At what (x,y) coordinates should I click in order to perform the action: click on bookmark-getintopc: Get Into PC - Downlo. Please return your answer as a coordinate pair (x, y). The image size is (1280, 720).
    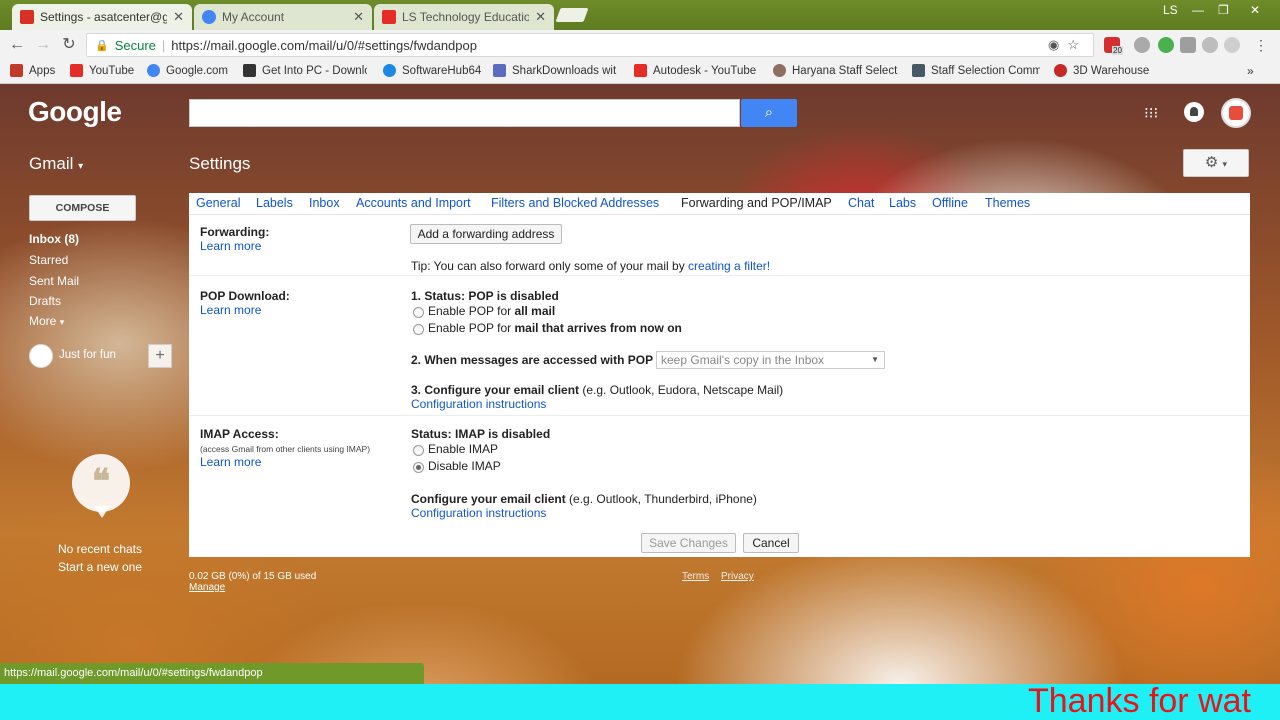
    Looking at the image, I should click on (305, 70).